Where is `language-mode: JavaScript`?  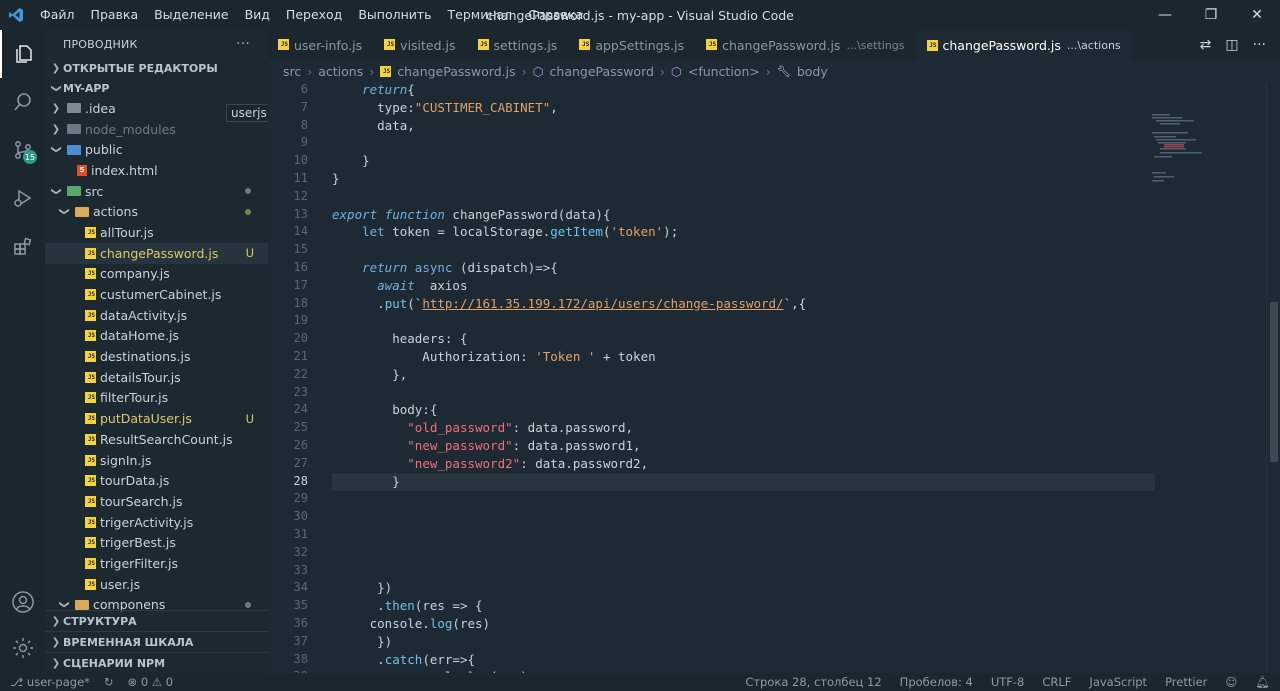
language-mode: JavaScript is located at coordinates (1118, 682).